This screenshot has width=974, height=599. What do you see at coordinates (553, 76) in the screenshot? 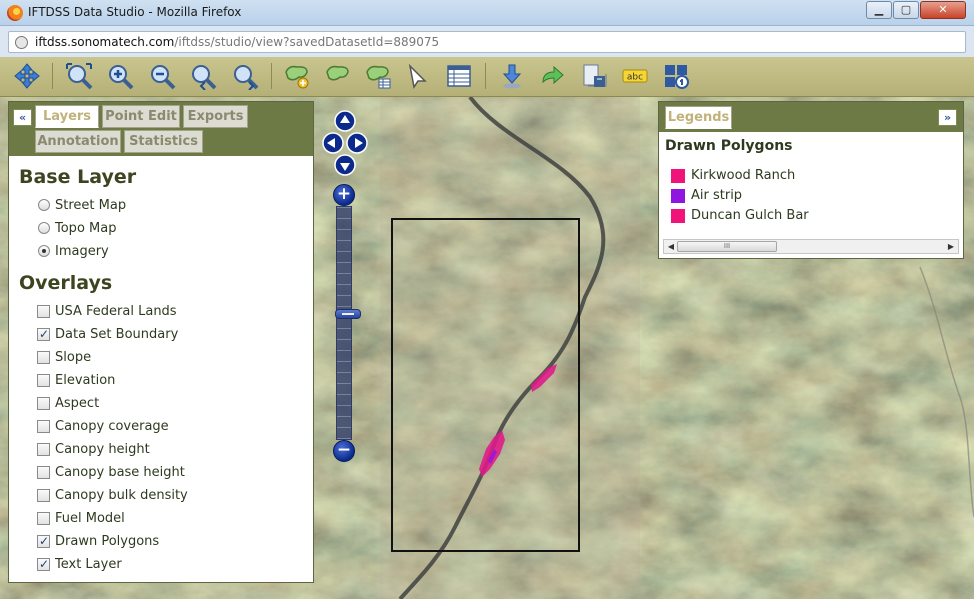
I see `export-icon` at bounding box center [553, 76].